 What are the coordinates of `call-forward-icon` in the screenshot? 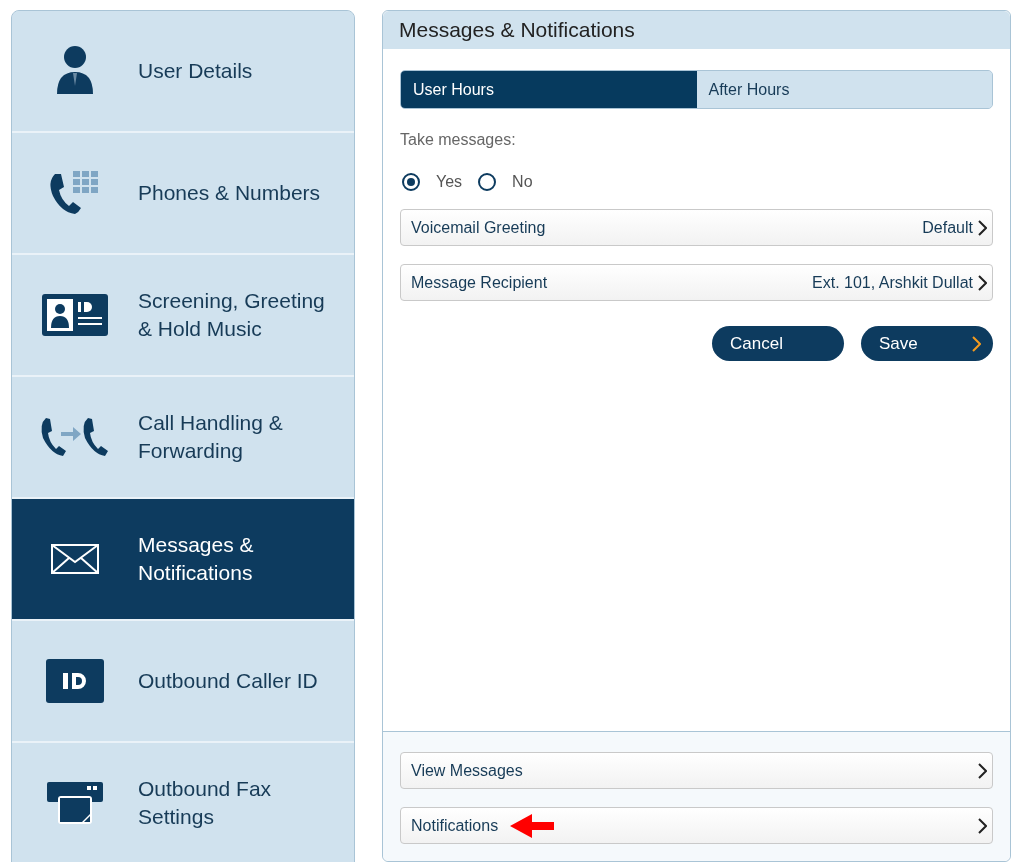 It's located at (75, 437).